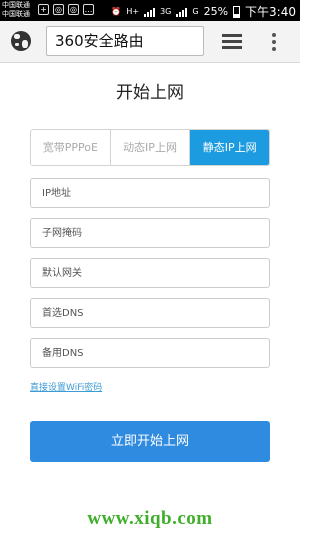 This screenshot has width=320, height=533. I want to click on carrier-labels: 中国联通 中国联通, so click(16, 10).